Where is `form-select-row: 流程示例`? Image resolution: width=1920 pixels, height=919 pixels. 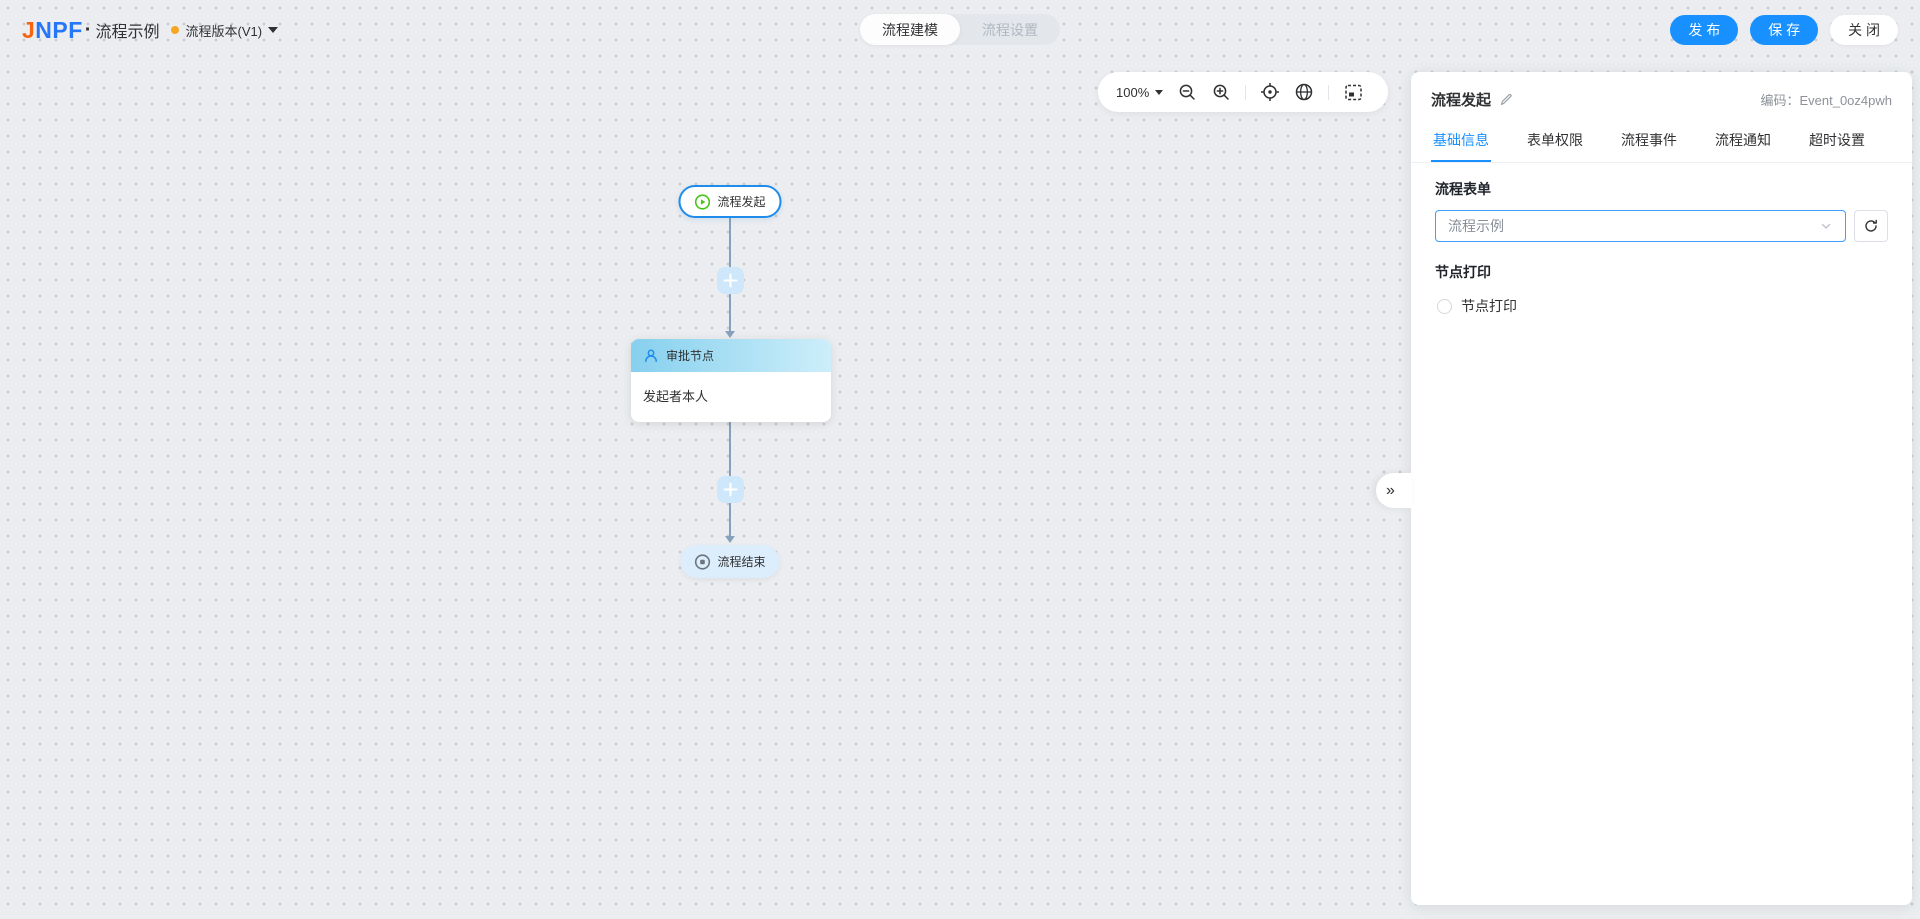 form-select-row: 流程示例 is located at coordinates (1661, 226).